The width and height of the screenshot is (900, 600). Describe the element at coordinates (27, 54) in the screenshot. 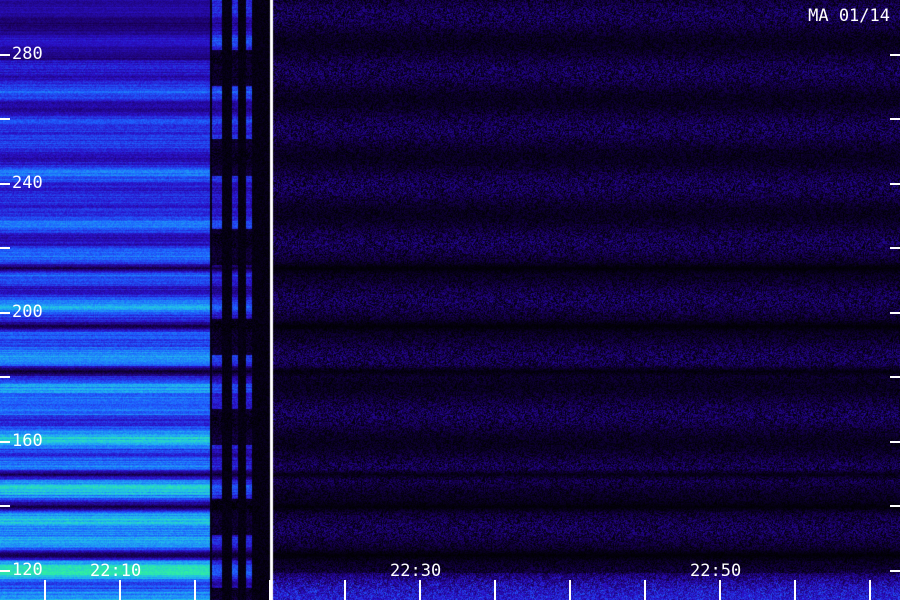

I see `y-tick-label: 280` at that location.